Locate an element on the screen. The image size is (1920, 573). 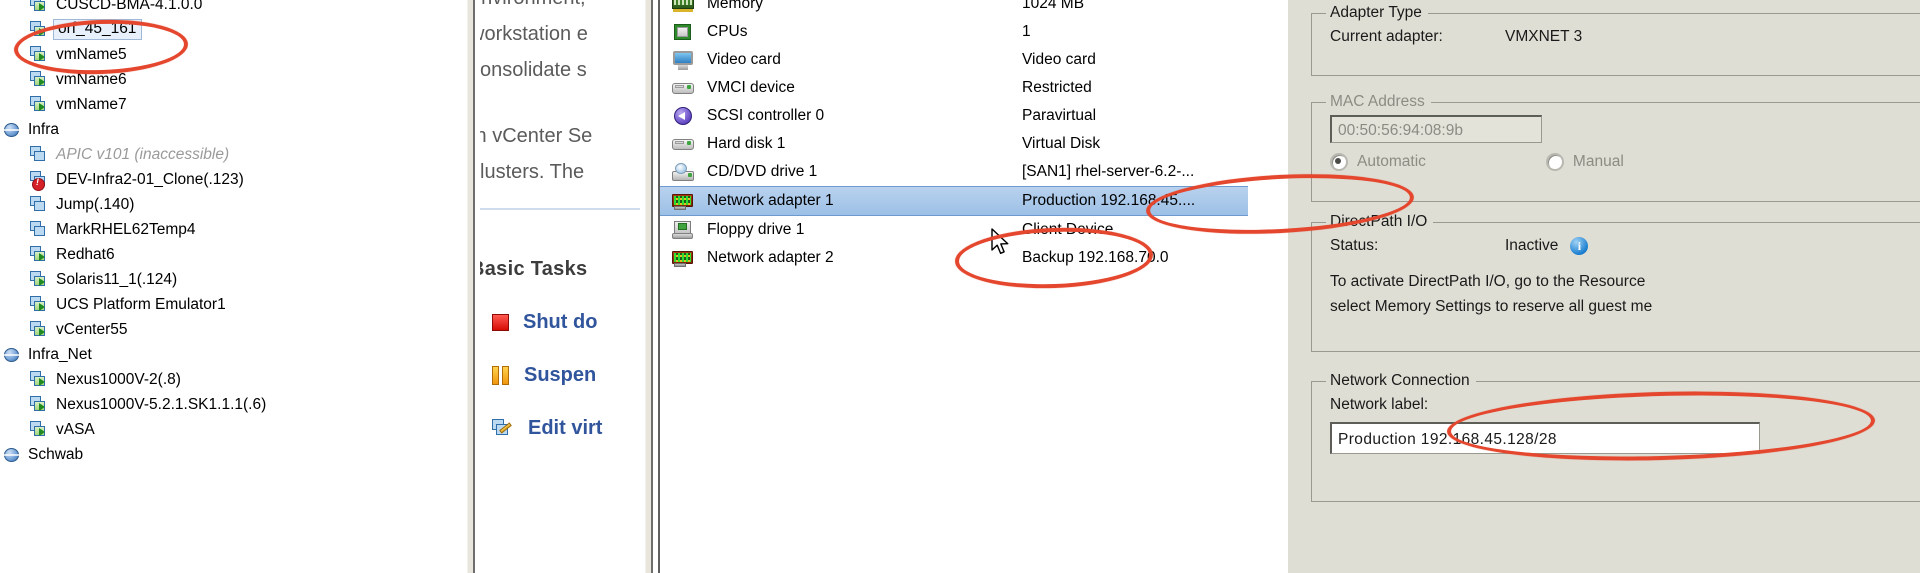
hardware-row: VMCI device Restricted is located at coordinates (954, 88).